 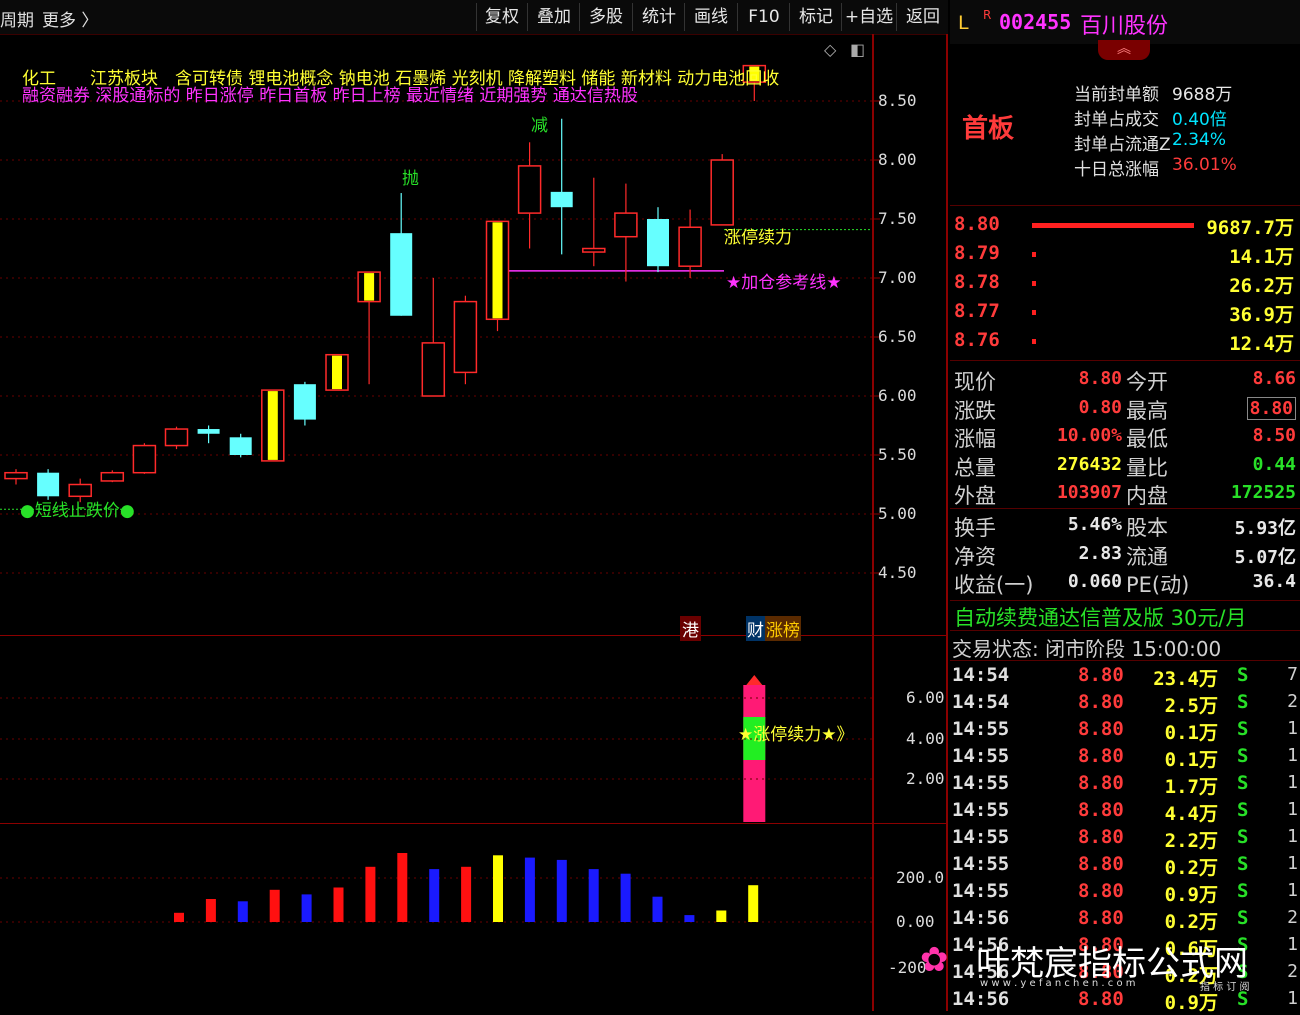 What do you see at coordinates (1191, 841) in the screenshot?
I see `tick-volume: 2.2万` at bounding box center [1191, 841].